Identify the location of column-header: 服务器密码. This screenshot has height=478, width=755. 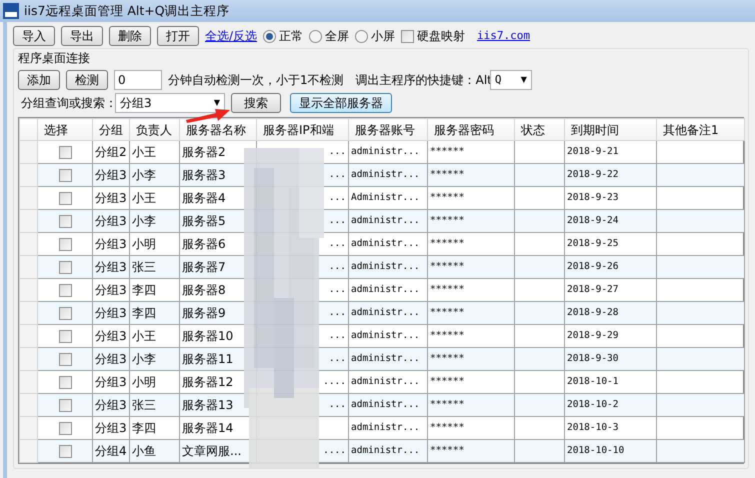
(471, 129).